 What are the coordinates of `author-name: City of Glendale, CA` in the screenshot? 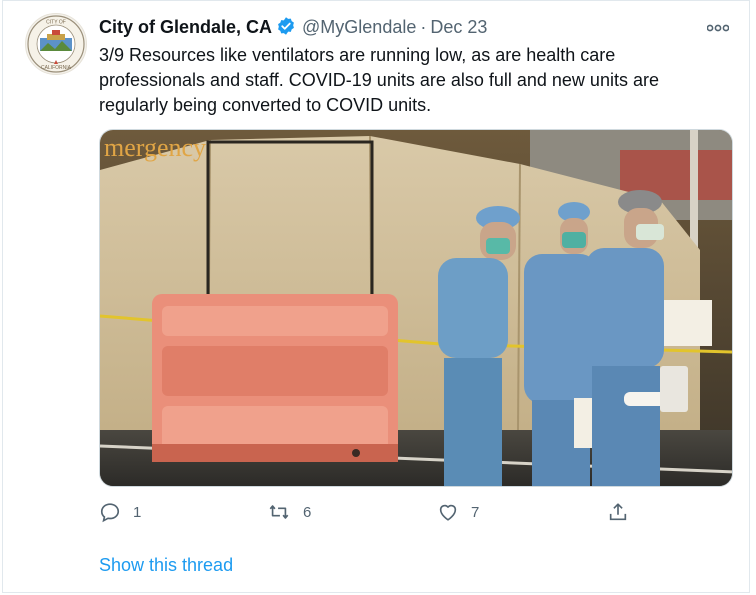 It's located at (185, 27).